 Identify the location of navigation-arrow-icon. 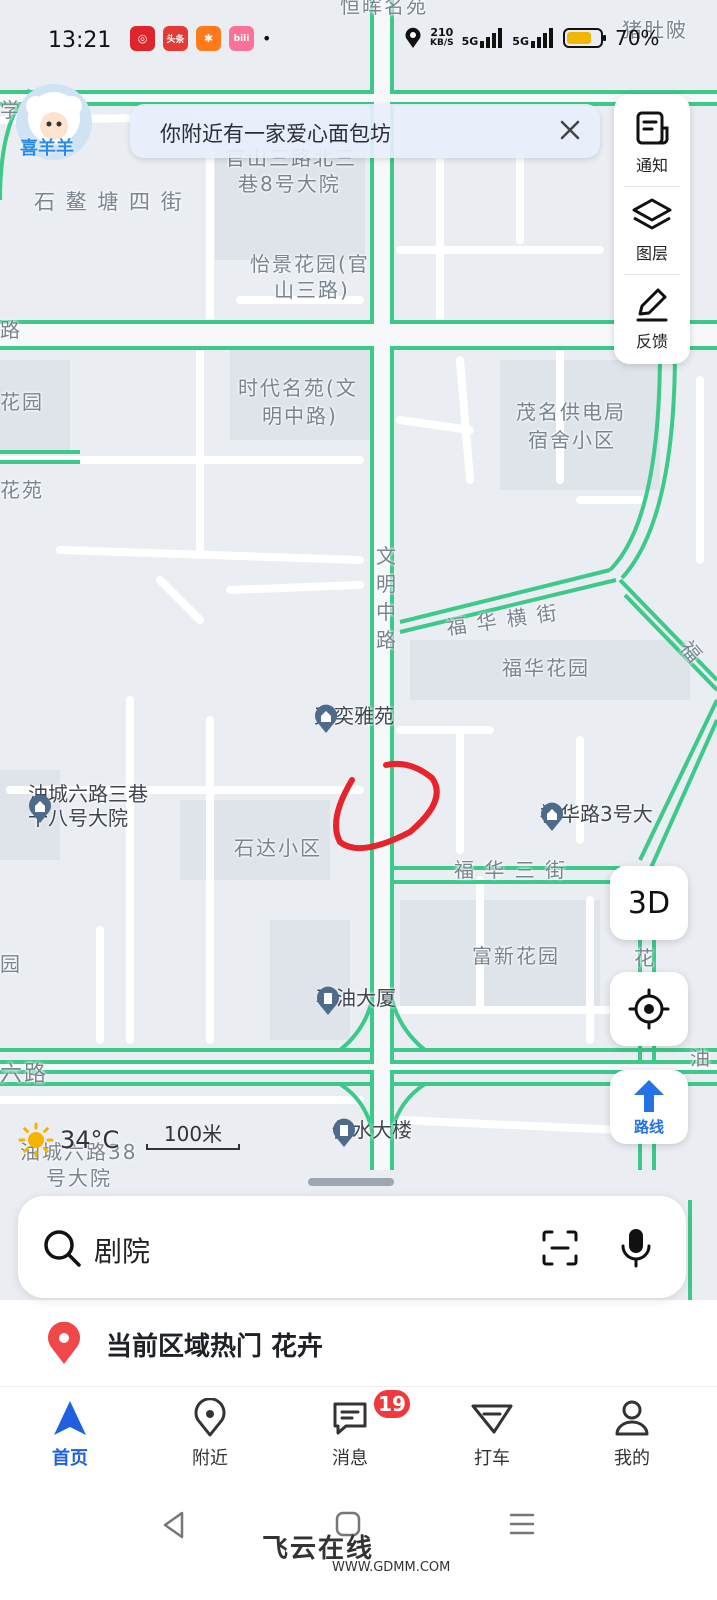
(70, 1418).